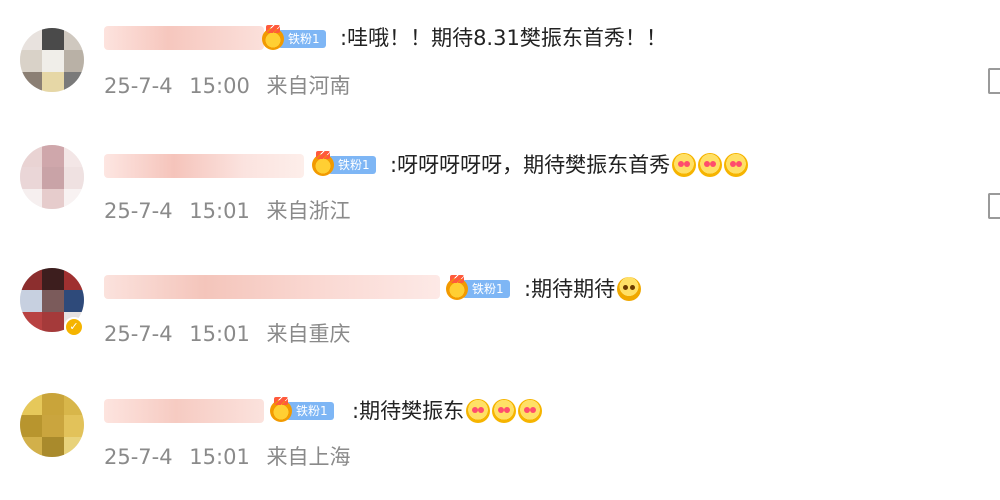 The image size is (1000, 500). I want to click on comment-location: 来自河南, so click(308, 86).